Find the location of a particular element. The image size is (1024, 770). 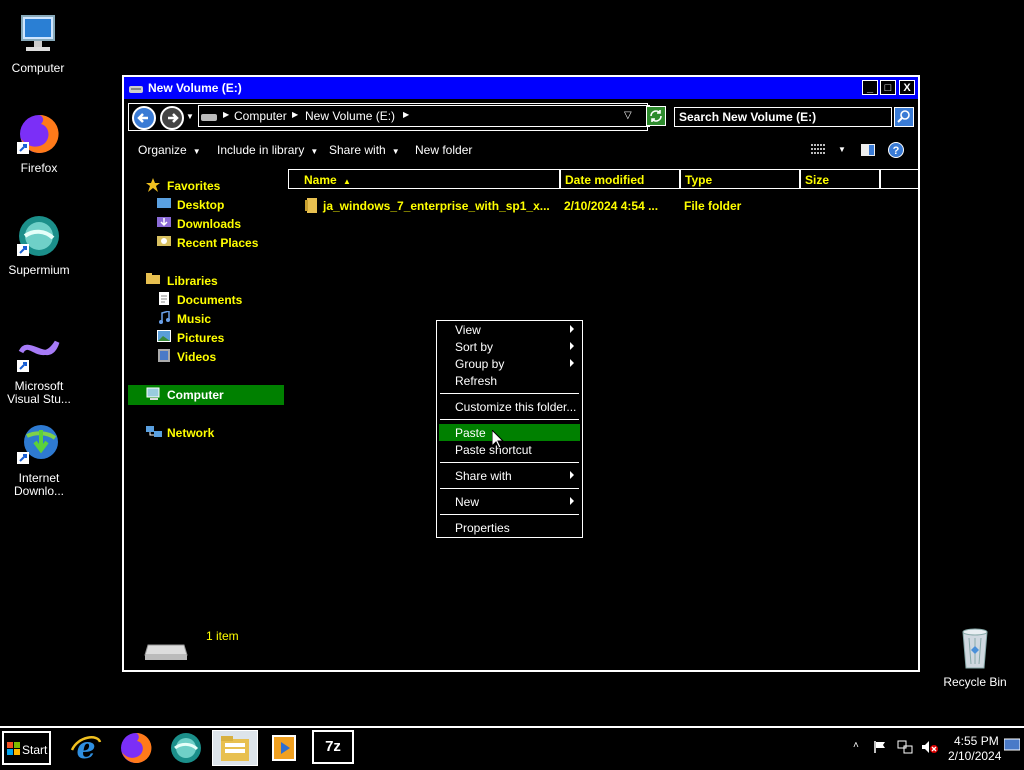

desktop-icon-label: Firefox is located at coordinates (39, 168).